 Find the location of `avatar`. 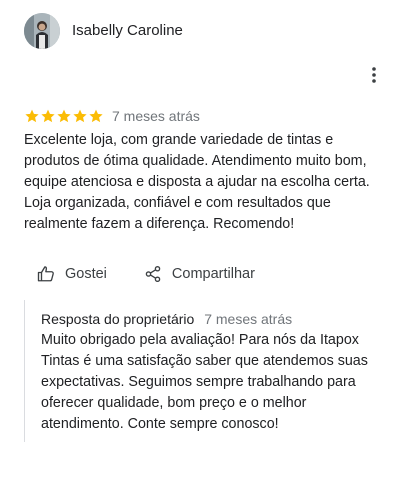

avatar is located at coordinates (42, 31).